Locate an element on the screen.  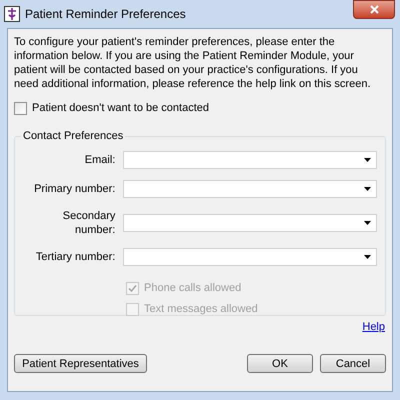
checkbox-label: Phone calls allowed is located at coordinates (193, 288).